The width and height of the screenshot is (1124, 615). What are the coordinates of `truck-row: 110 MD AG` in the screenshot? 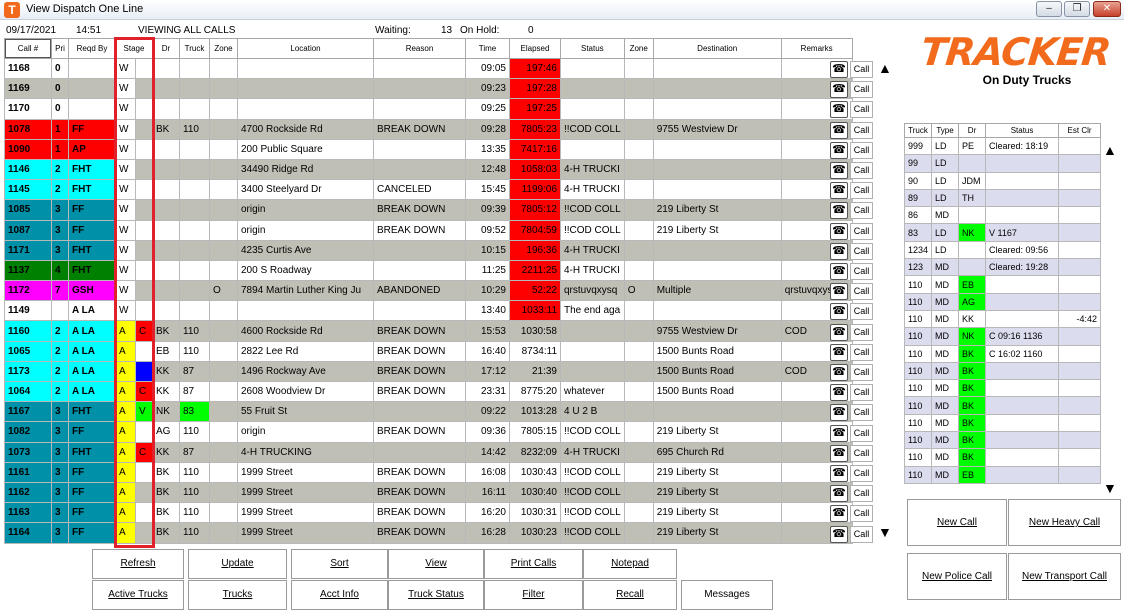 It's located at (1002, 301).